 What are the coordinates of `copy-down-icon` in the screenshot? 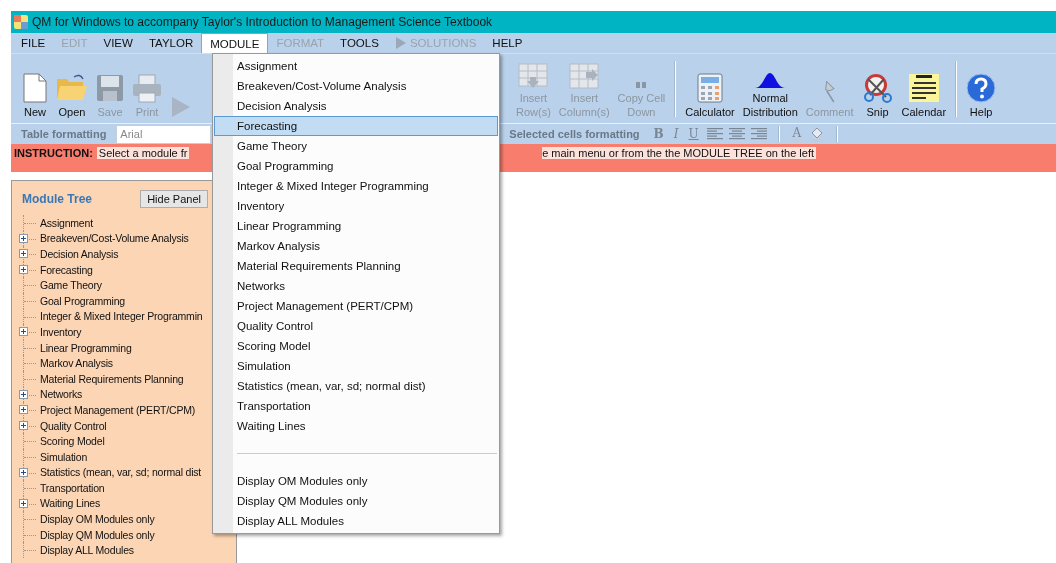 It's located at (641, 84).